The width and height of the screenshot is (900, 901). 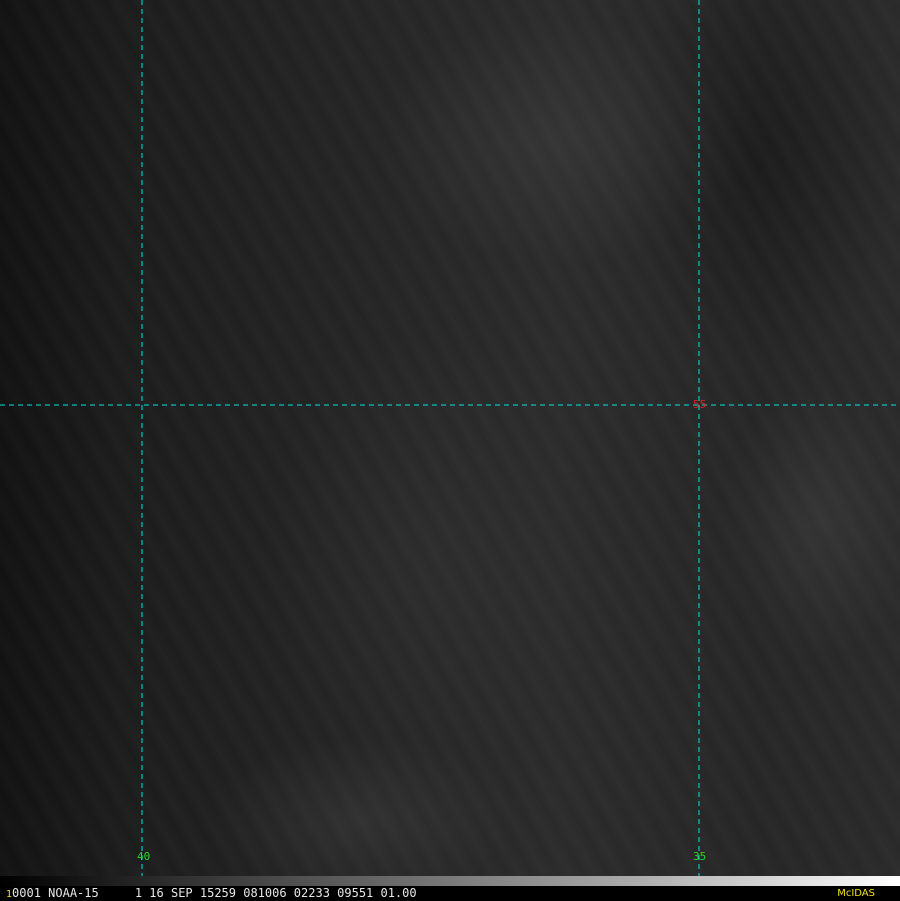 I want to click on mcidas-brand-label: McIDAS, so click(x=856, y=893).